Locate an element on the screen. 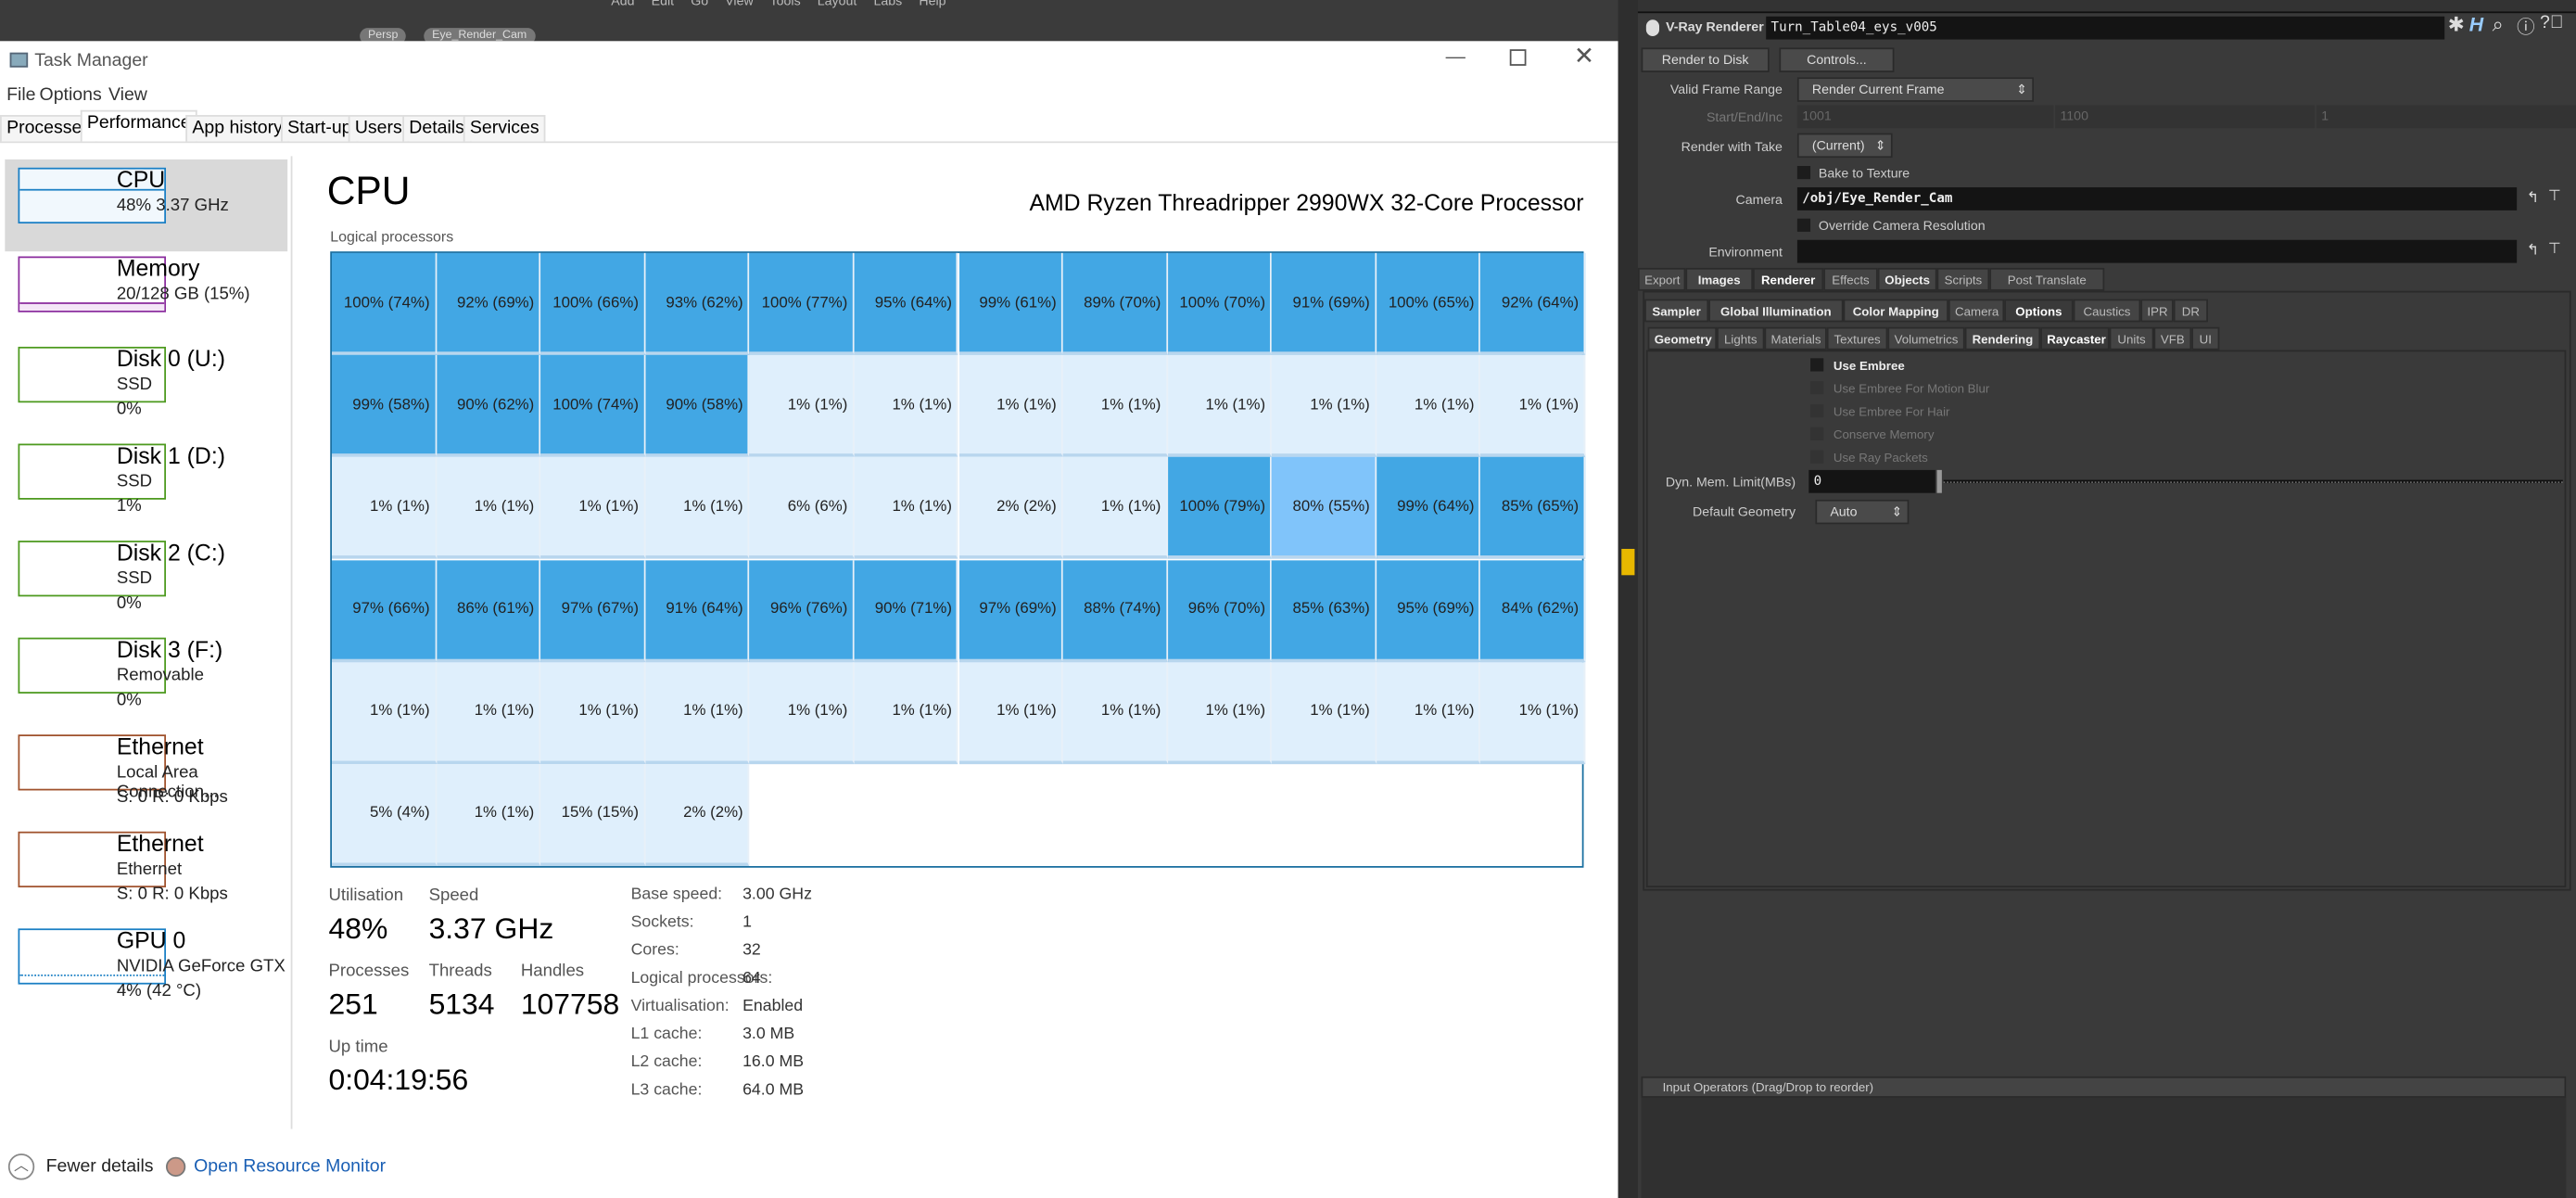 This screenshot has width=2576, height=1198. minimize-icon: — is located at coordinates (1456, 56).